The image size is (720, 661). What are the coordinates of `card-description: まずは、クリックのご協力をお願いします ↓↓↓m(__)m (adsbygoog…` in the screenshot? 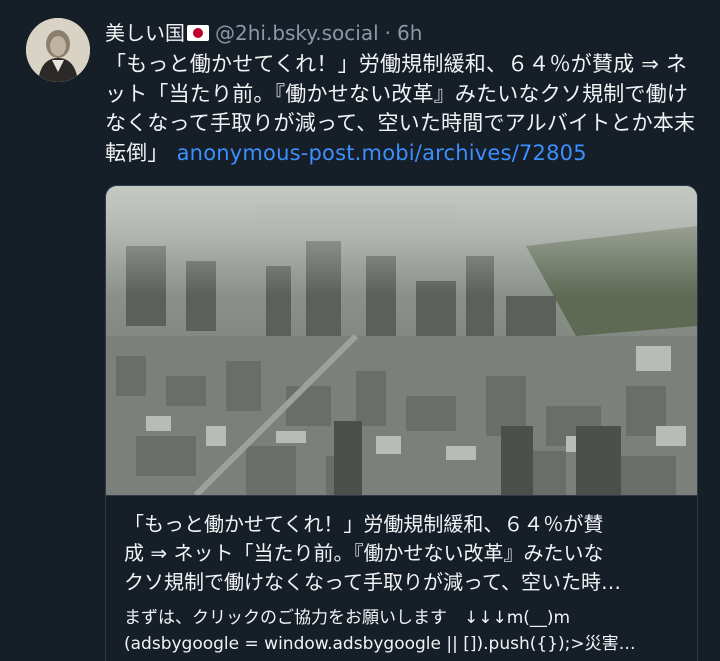 It's located at (402, 631).